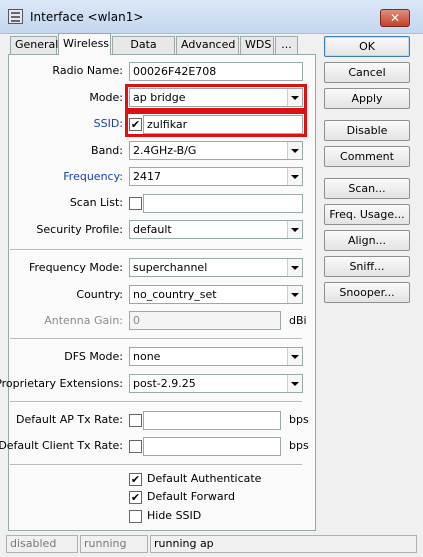  What do you see at coordinates (216, 97) in the screenshot?
I see `mode-highlight` at bounding box center [216, 97].